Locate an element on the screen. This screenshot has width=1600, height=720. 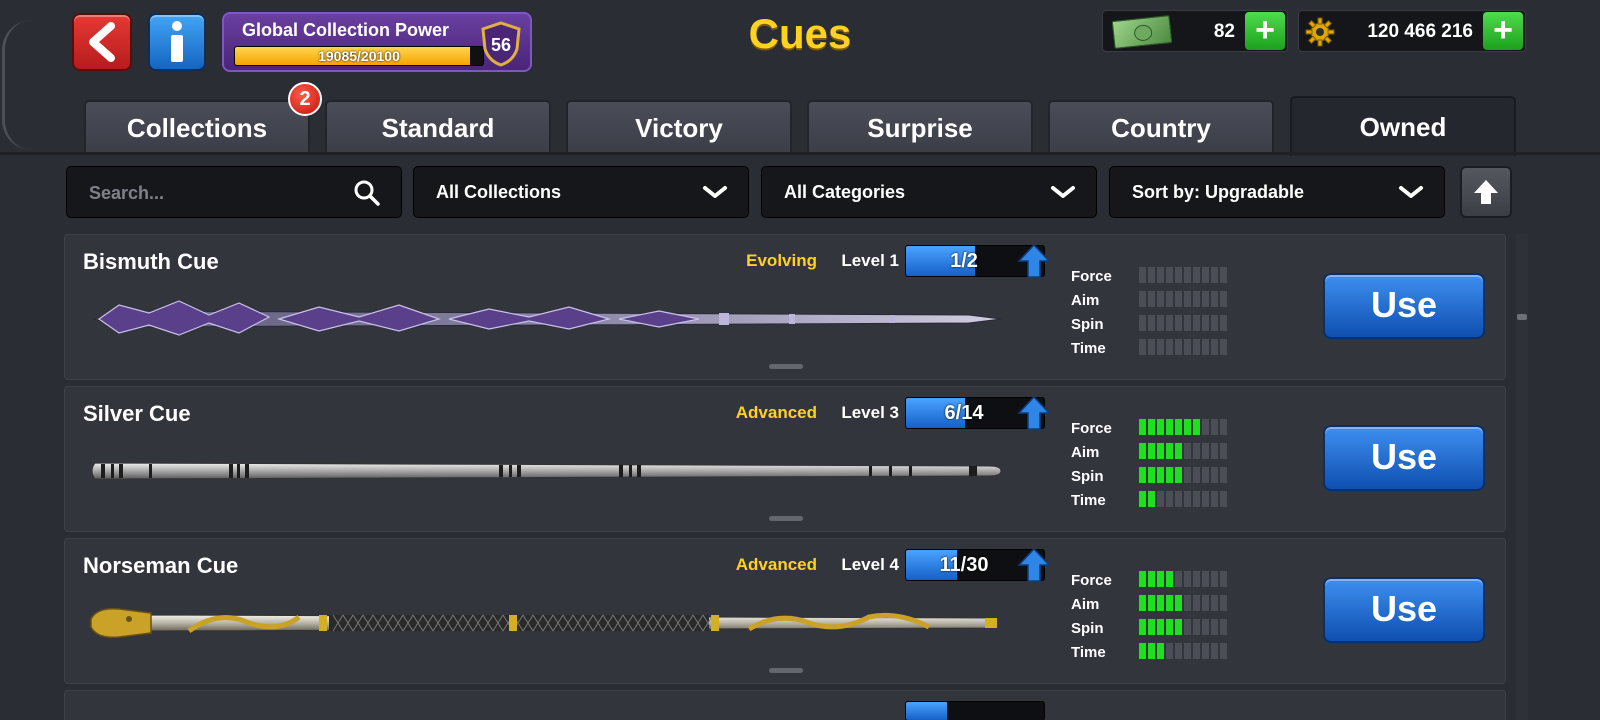
back-button is located at coordinates (102, 42).